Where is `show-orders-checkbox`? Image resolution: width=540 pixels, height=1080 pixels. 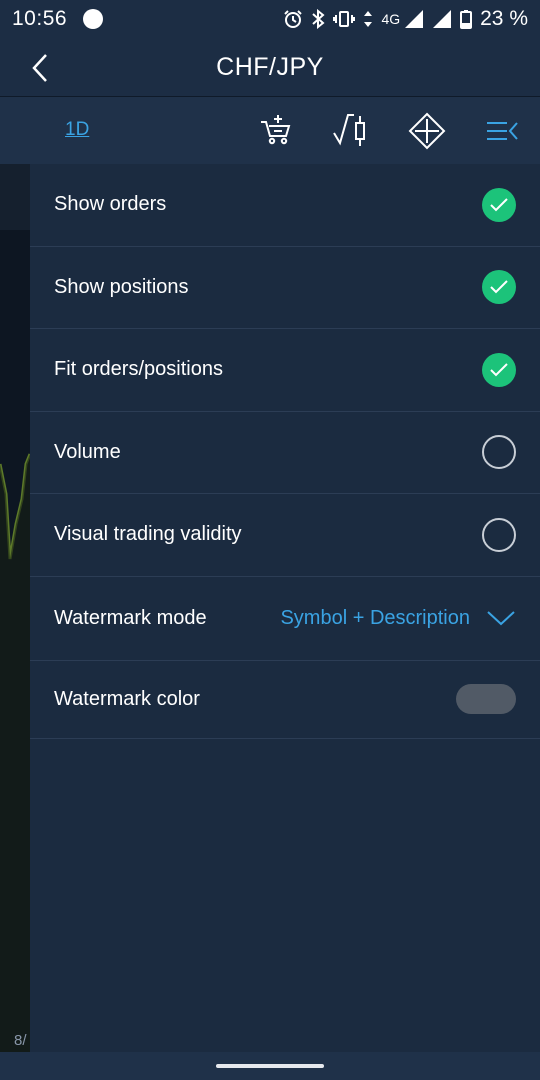
show-orders-checkbox is located at coordinates (499, 204).